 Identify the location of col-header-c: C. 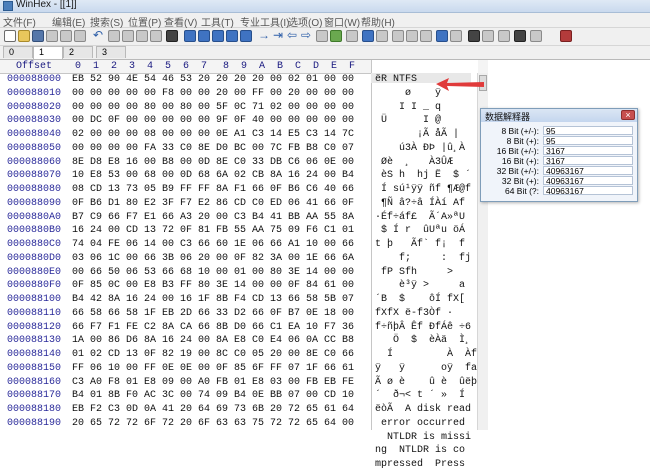
(298, 66).